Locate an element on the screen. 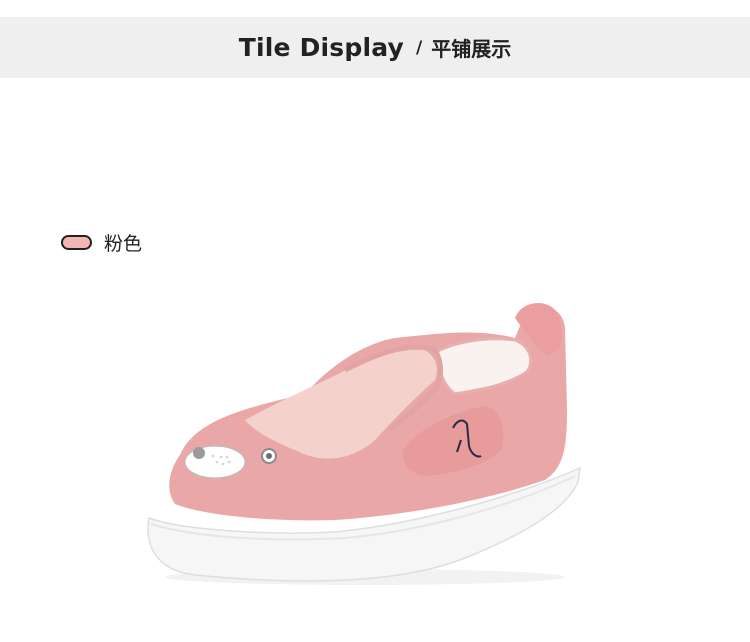 The height and width of the screenshot is (642, 750). section-title-bar: Tile Display / 平铺展示 is located at coordinates (375, 47).